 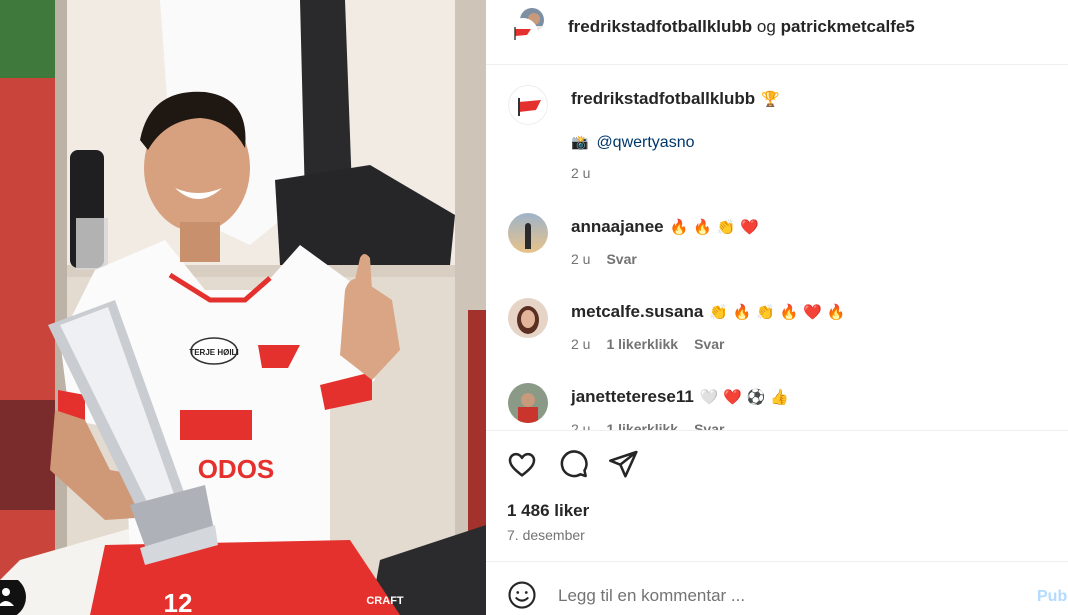 What do you see at coordinates (660, 26) in the screenshot?
I see `header-account-primary: fredrikstadfotballklubb` at bounding box center [660, 26].